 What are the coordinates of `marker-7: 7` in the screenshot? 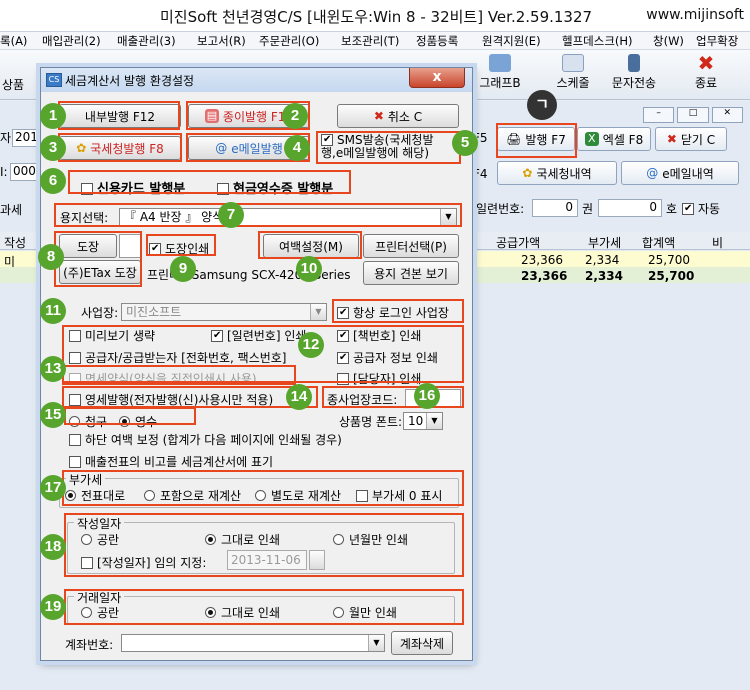 It's located at (231, 215).